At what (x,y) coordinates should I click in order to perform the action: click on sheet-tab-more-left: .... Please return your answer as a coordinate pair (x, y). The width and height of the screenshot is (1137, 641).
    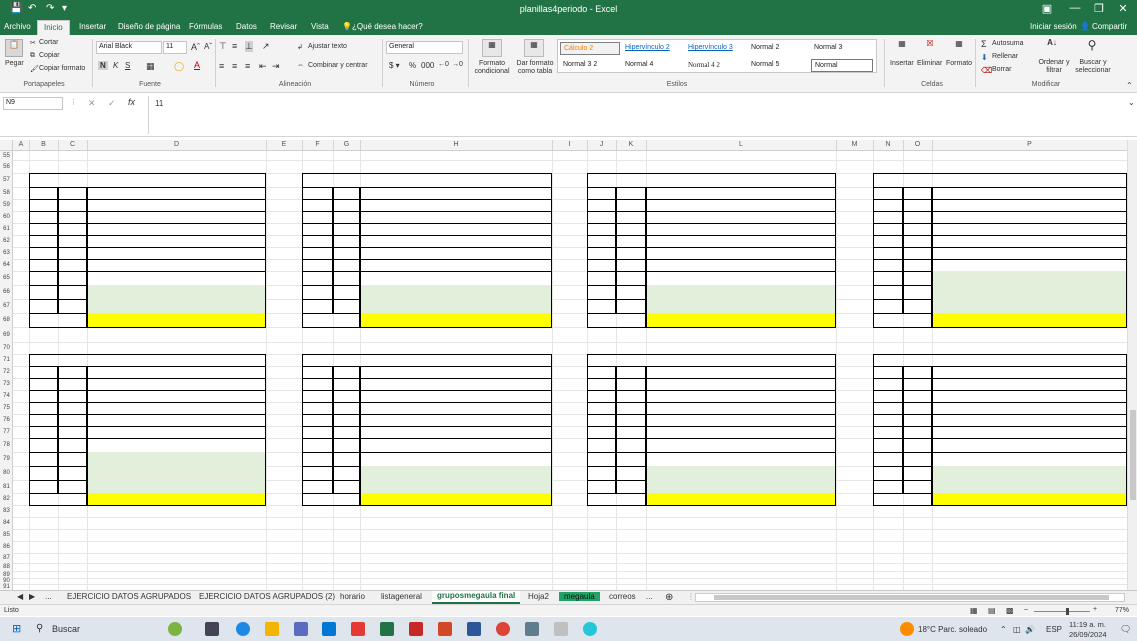
    Looking at the image, I should click on (48, 596).